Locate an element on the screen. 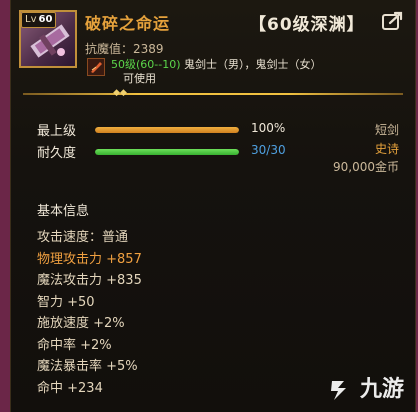  durability-label: 耐久度 is located at coordinates (57, 153).